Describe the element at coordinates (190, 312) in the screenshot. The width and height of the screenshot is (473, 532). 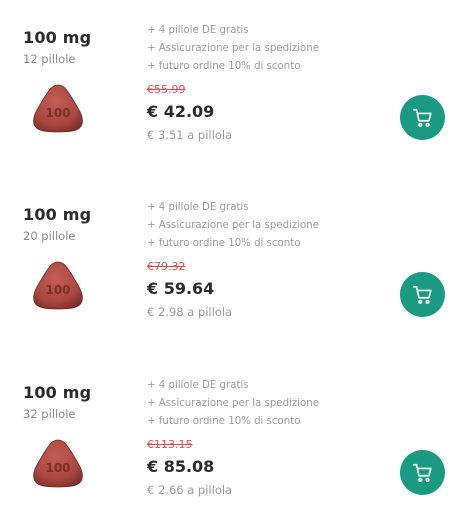
I see `unit-price: € 2.98 a pillola` at that location.